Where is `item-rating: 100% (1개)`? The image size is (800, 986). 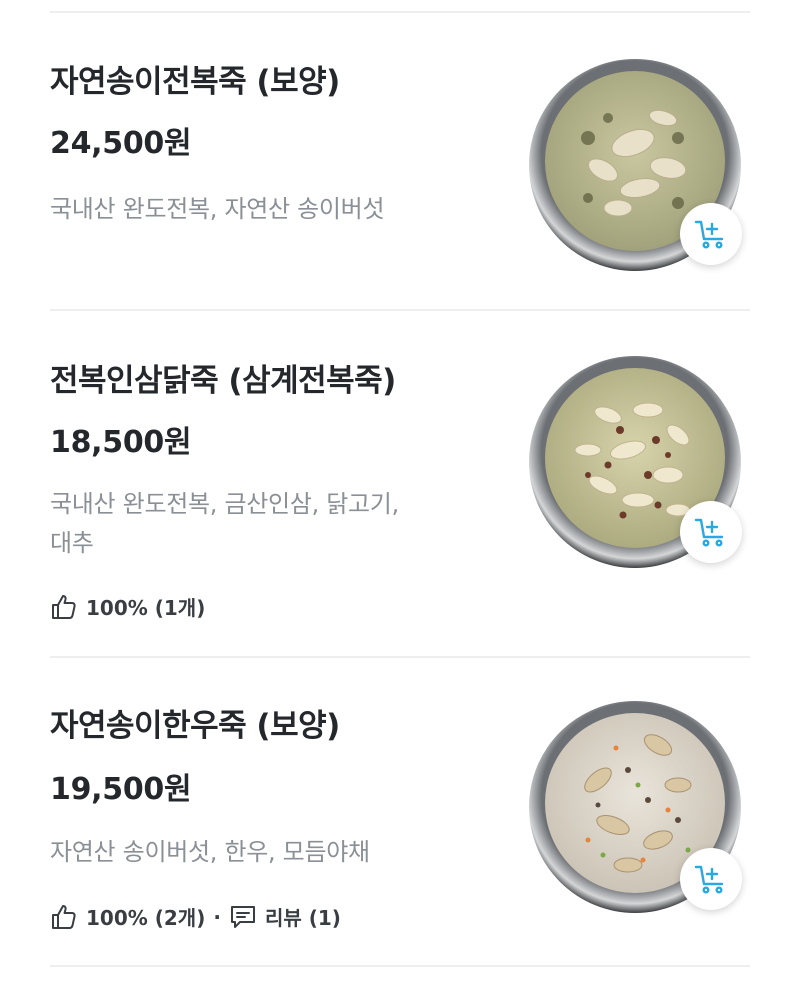 item-rating: 100% (1개) is located at coordinates (127, 606).